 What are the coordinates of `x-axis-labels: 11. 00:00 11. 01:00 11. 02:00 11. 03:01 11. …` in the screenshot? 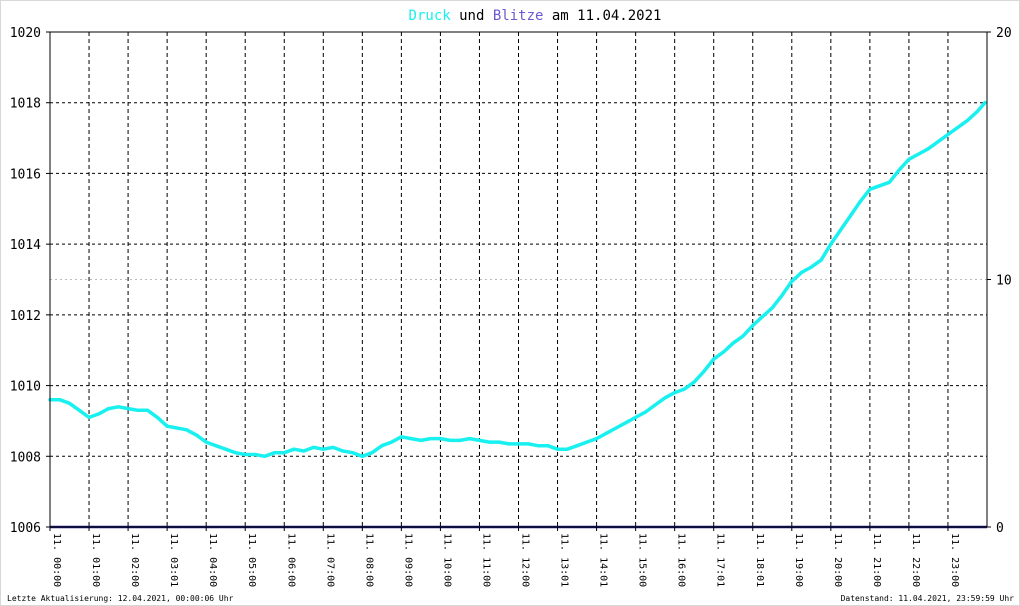 It's located at (505, 560).